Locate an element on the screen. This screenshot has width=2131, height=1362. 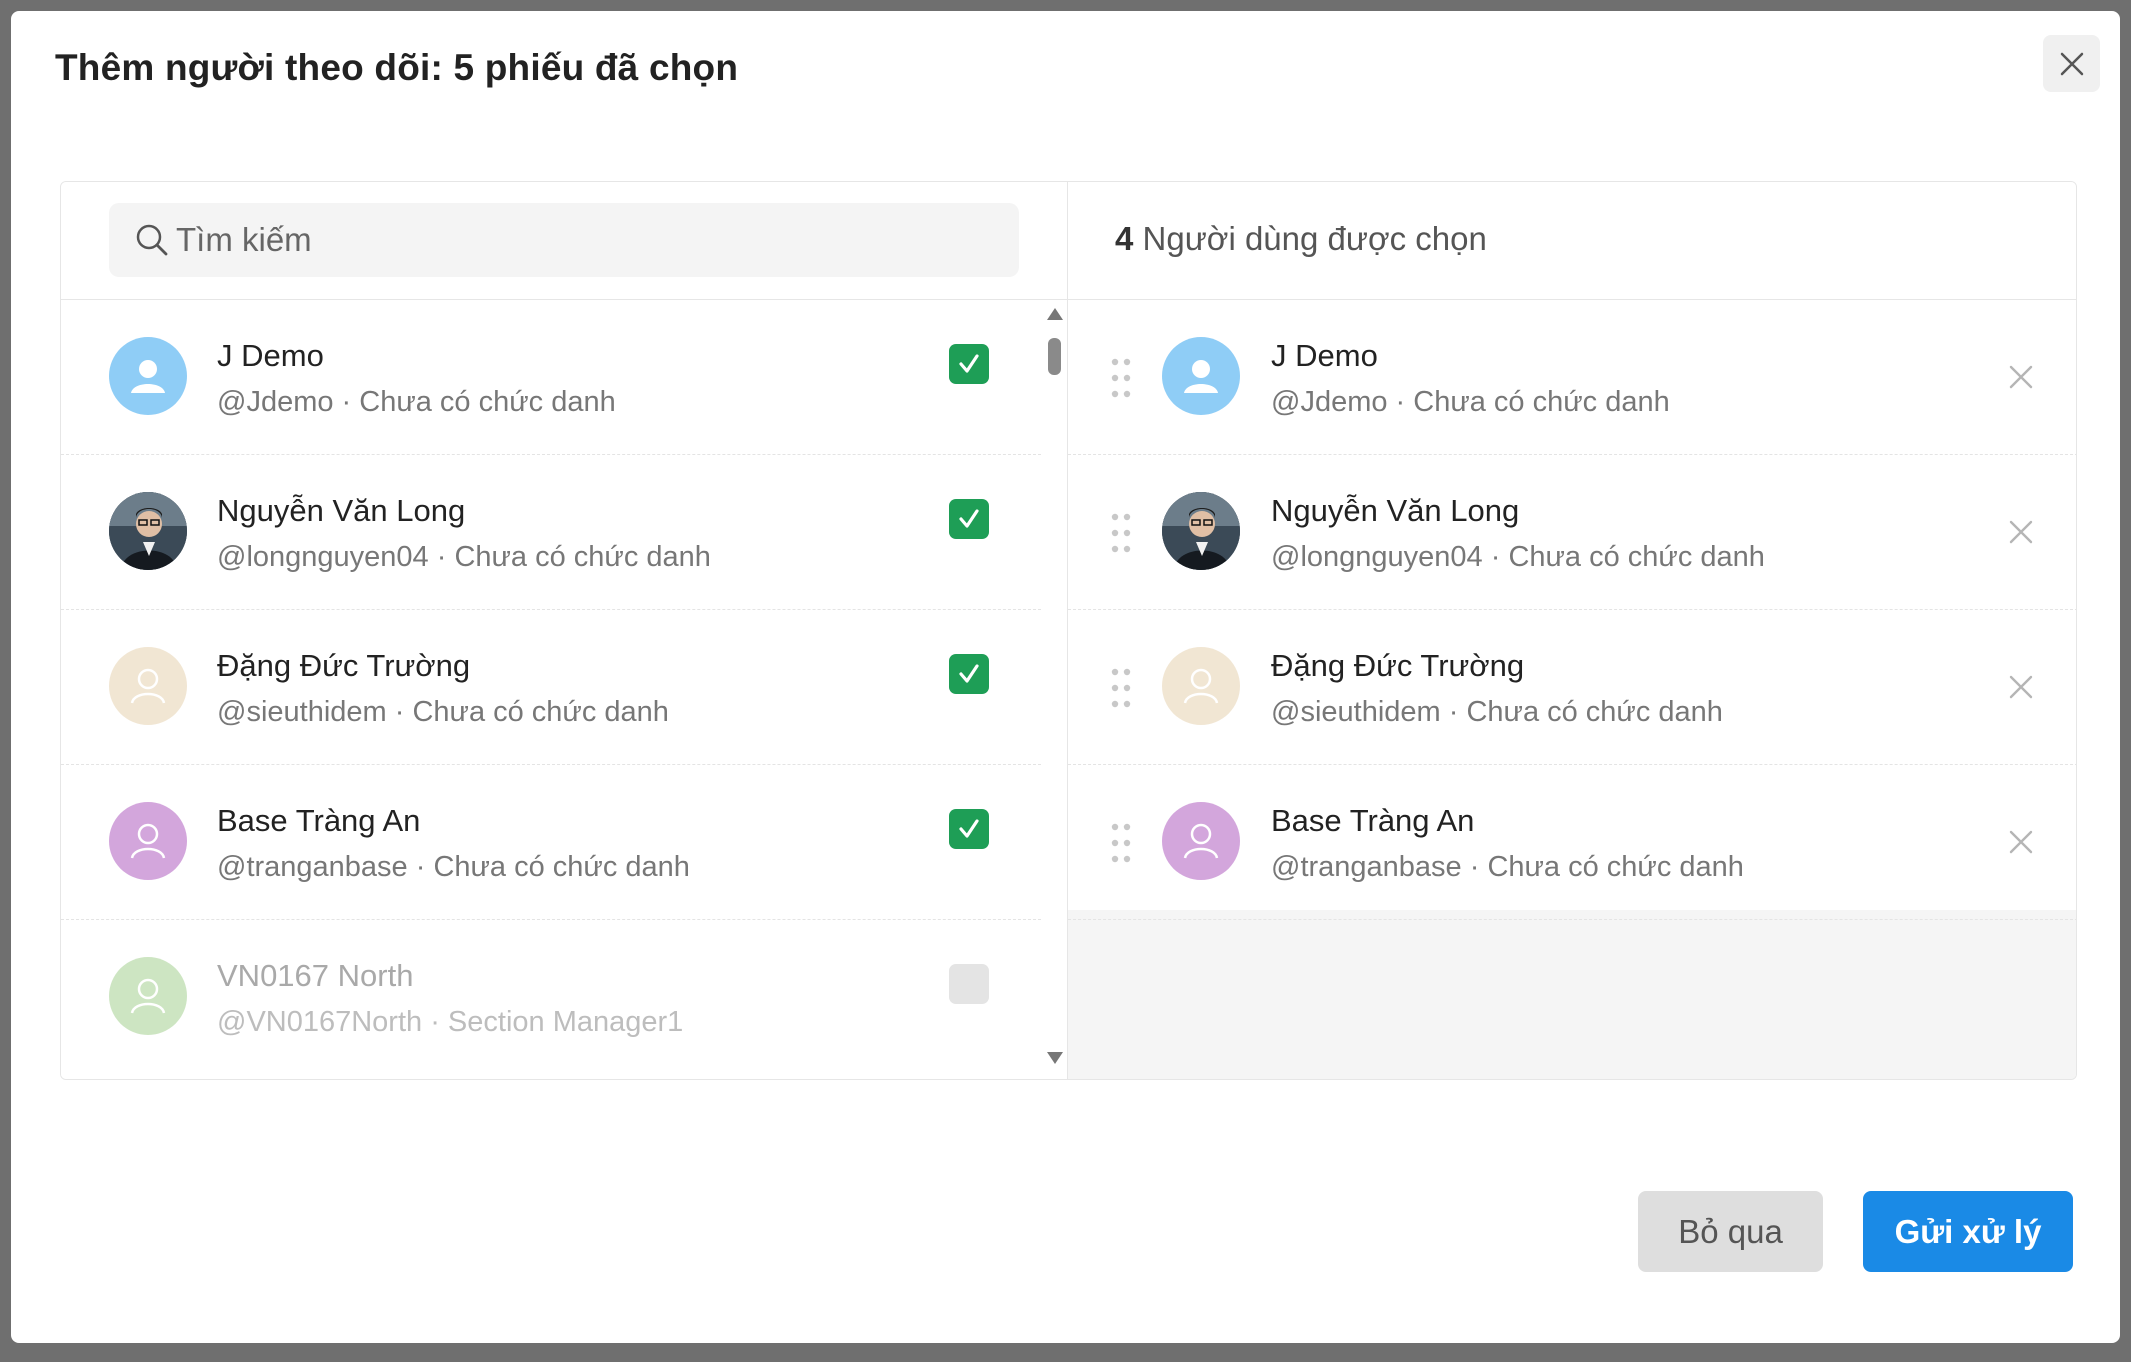
selected-count-label: 4 Người dùng được chọn is located at coordinates (1301, 239).